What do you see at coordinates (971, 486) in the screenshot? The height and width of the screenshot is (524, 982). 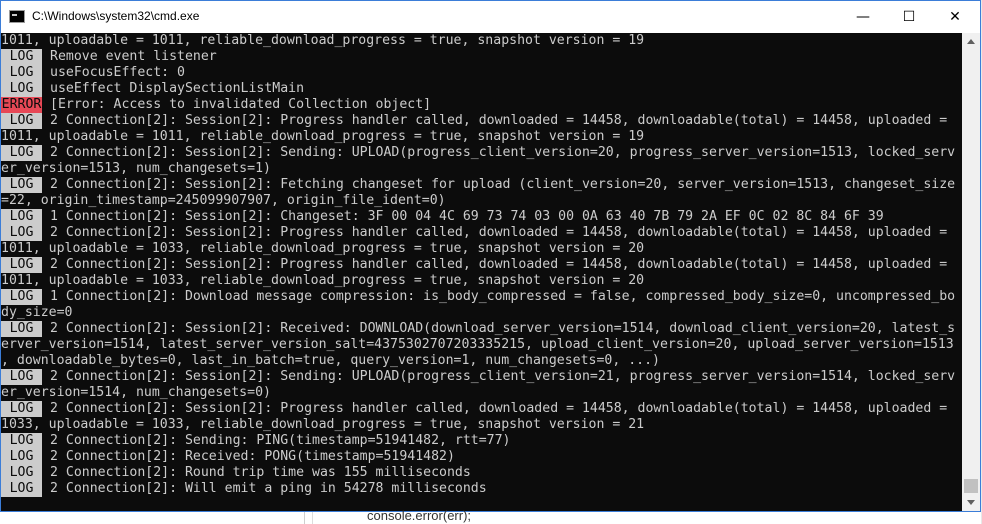 I see `scroll-thumb` at bounding box center [971, 486].